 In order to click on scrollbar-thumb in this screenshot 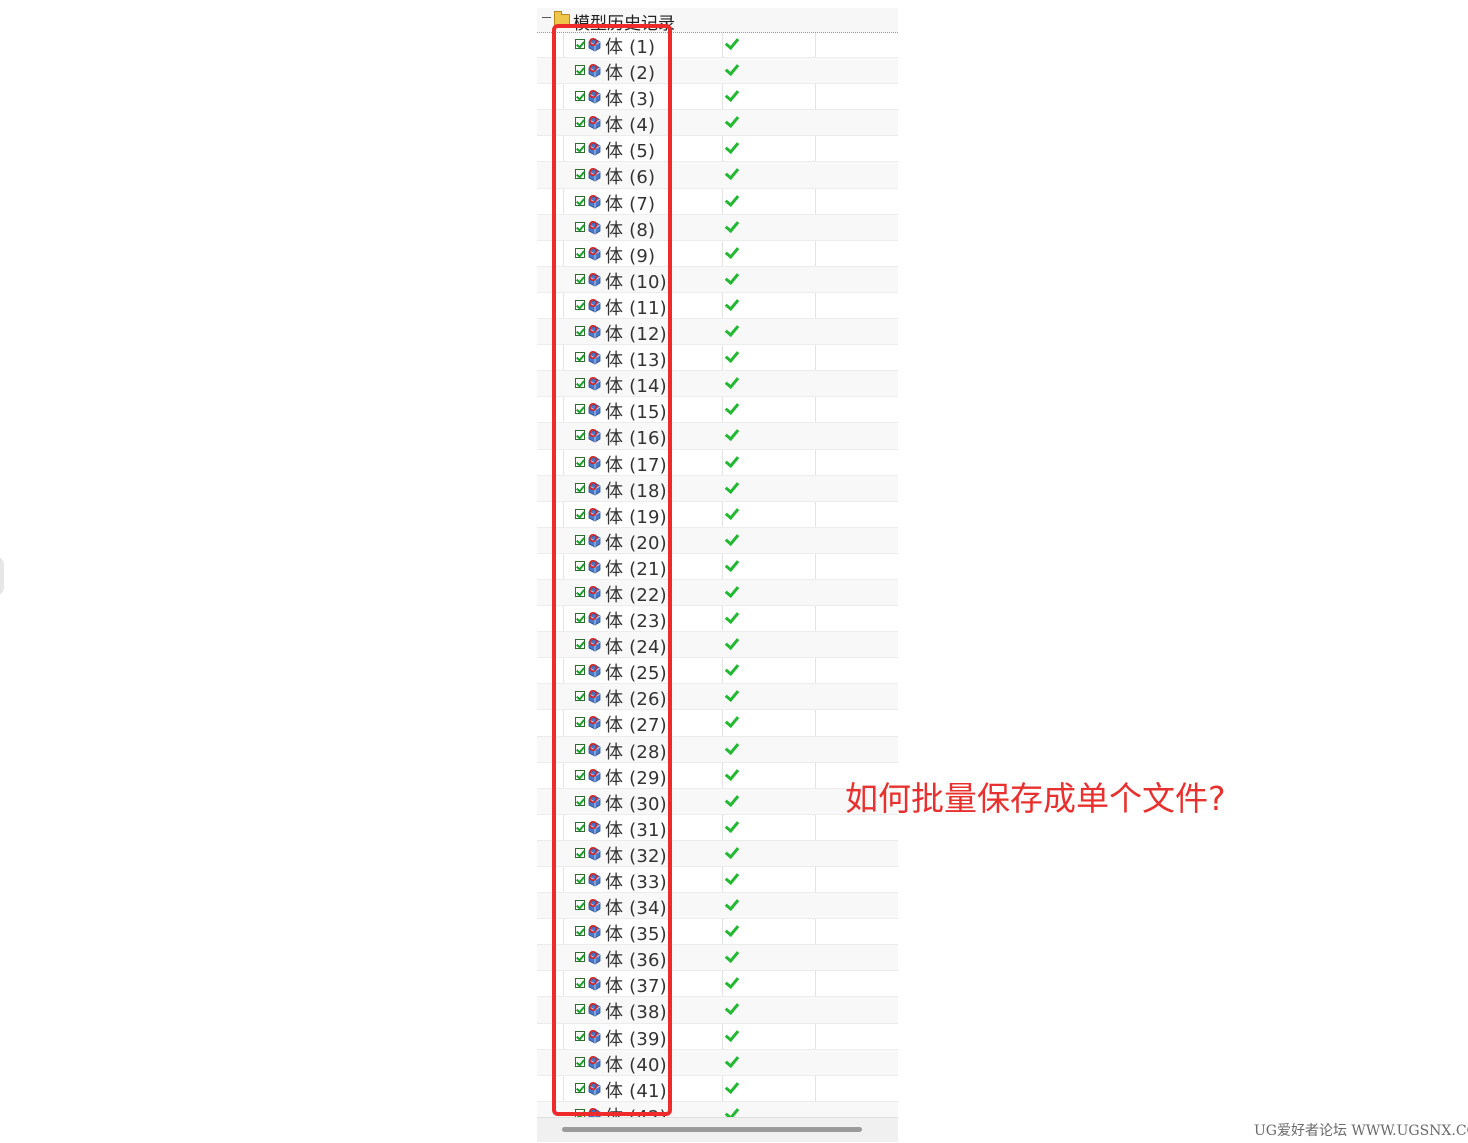, I will do `click(712, 1129)`.